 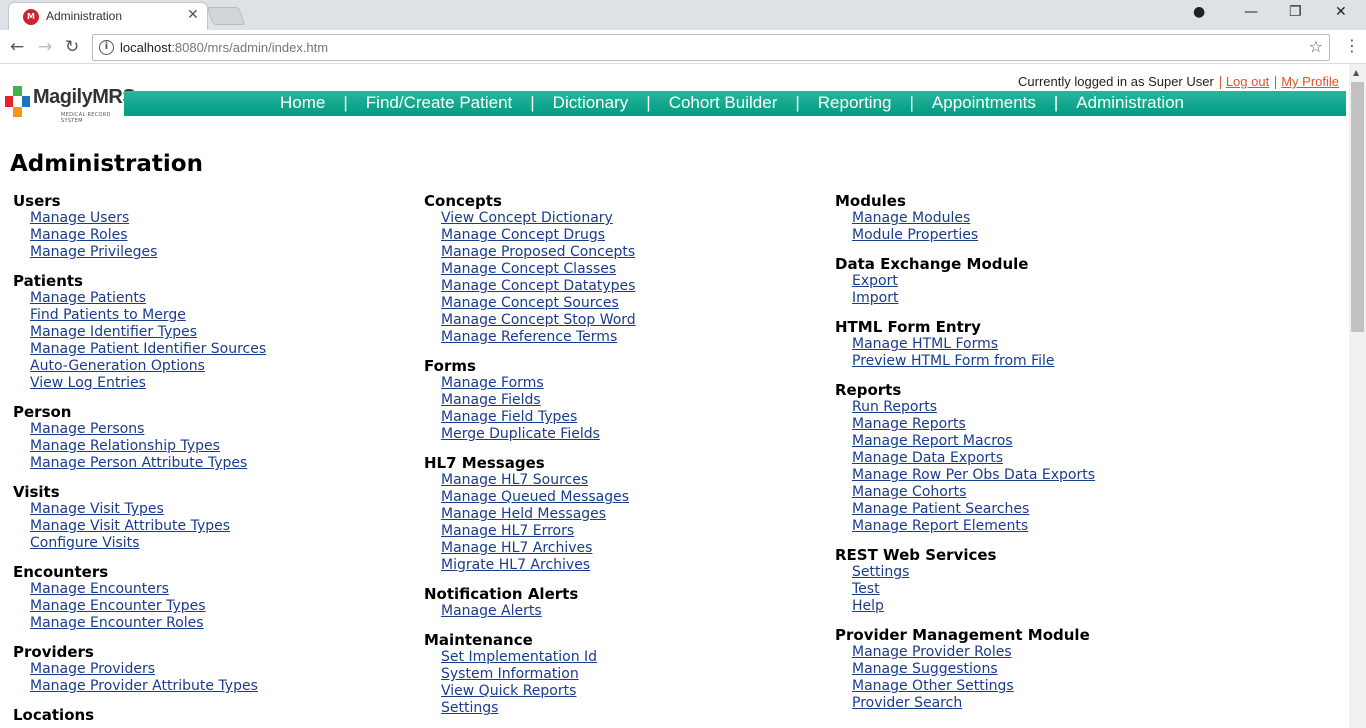 I want to click on section-data-exchange-module: Data Exchange Module Export Import, so click(x=1025, y=281).